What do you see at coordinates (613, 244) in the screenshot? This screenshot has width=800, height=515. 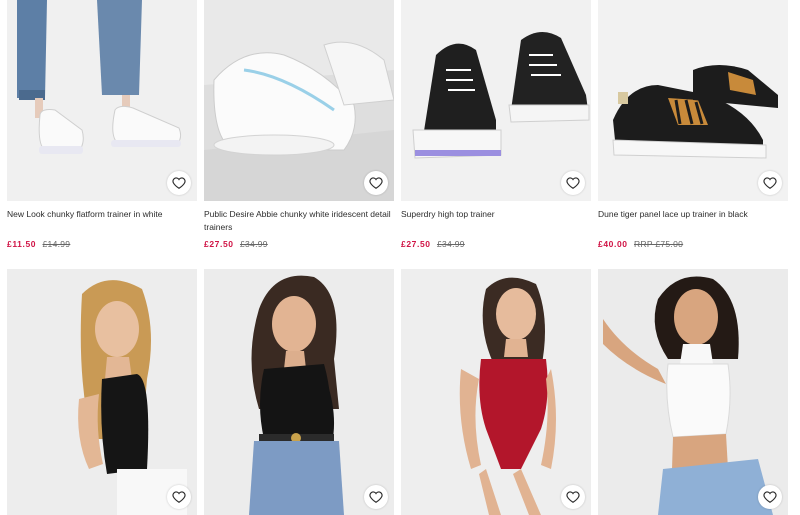 I see `sale-price: £40.00` at bounding box center [613, 244].